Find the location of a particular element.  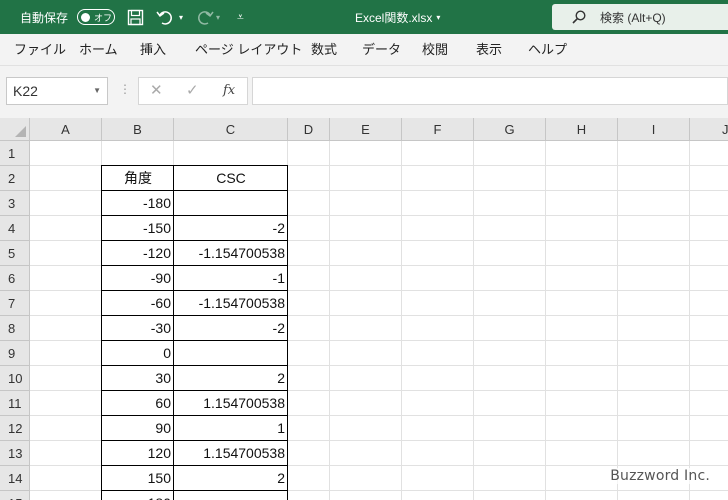

formula-bar-area: K22 ▼ ⋮ ✕ ✓ fx is located at coordinates (364, 92).